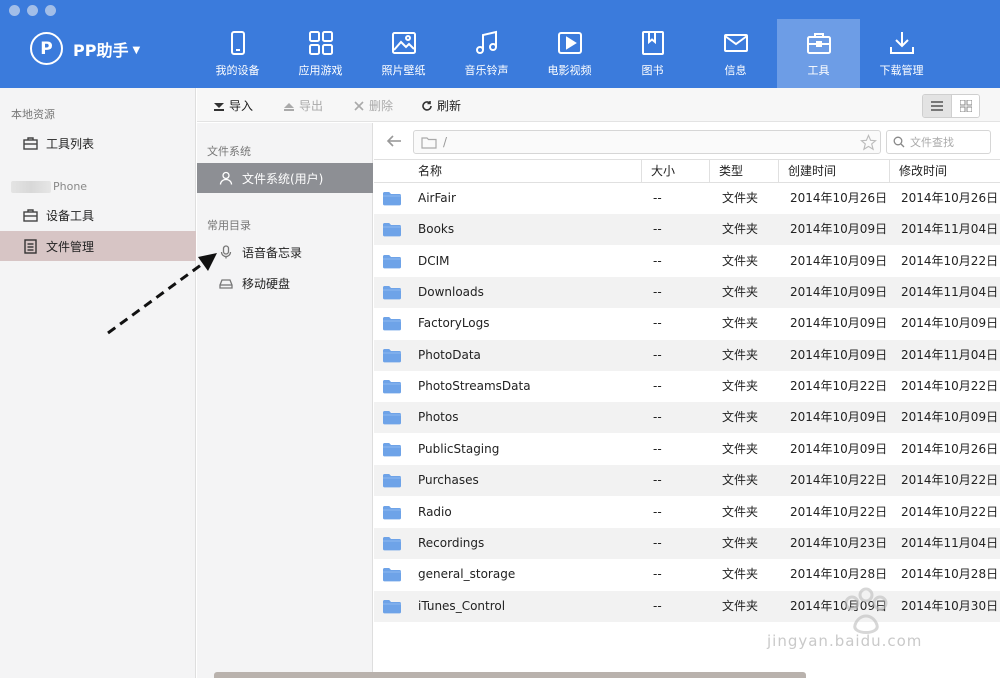 This screenshot has width=1000, height=678. I want to click on table-row: FactoryLogs -- 文件夹 2014年10月09日 2014年10月09日, so click(687, 323).